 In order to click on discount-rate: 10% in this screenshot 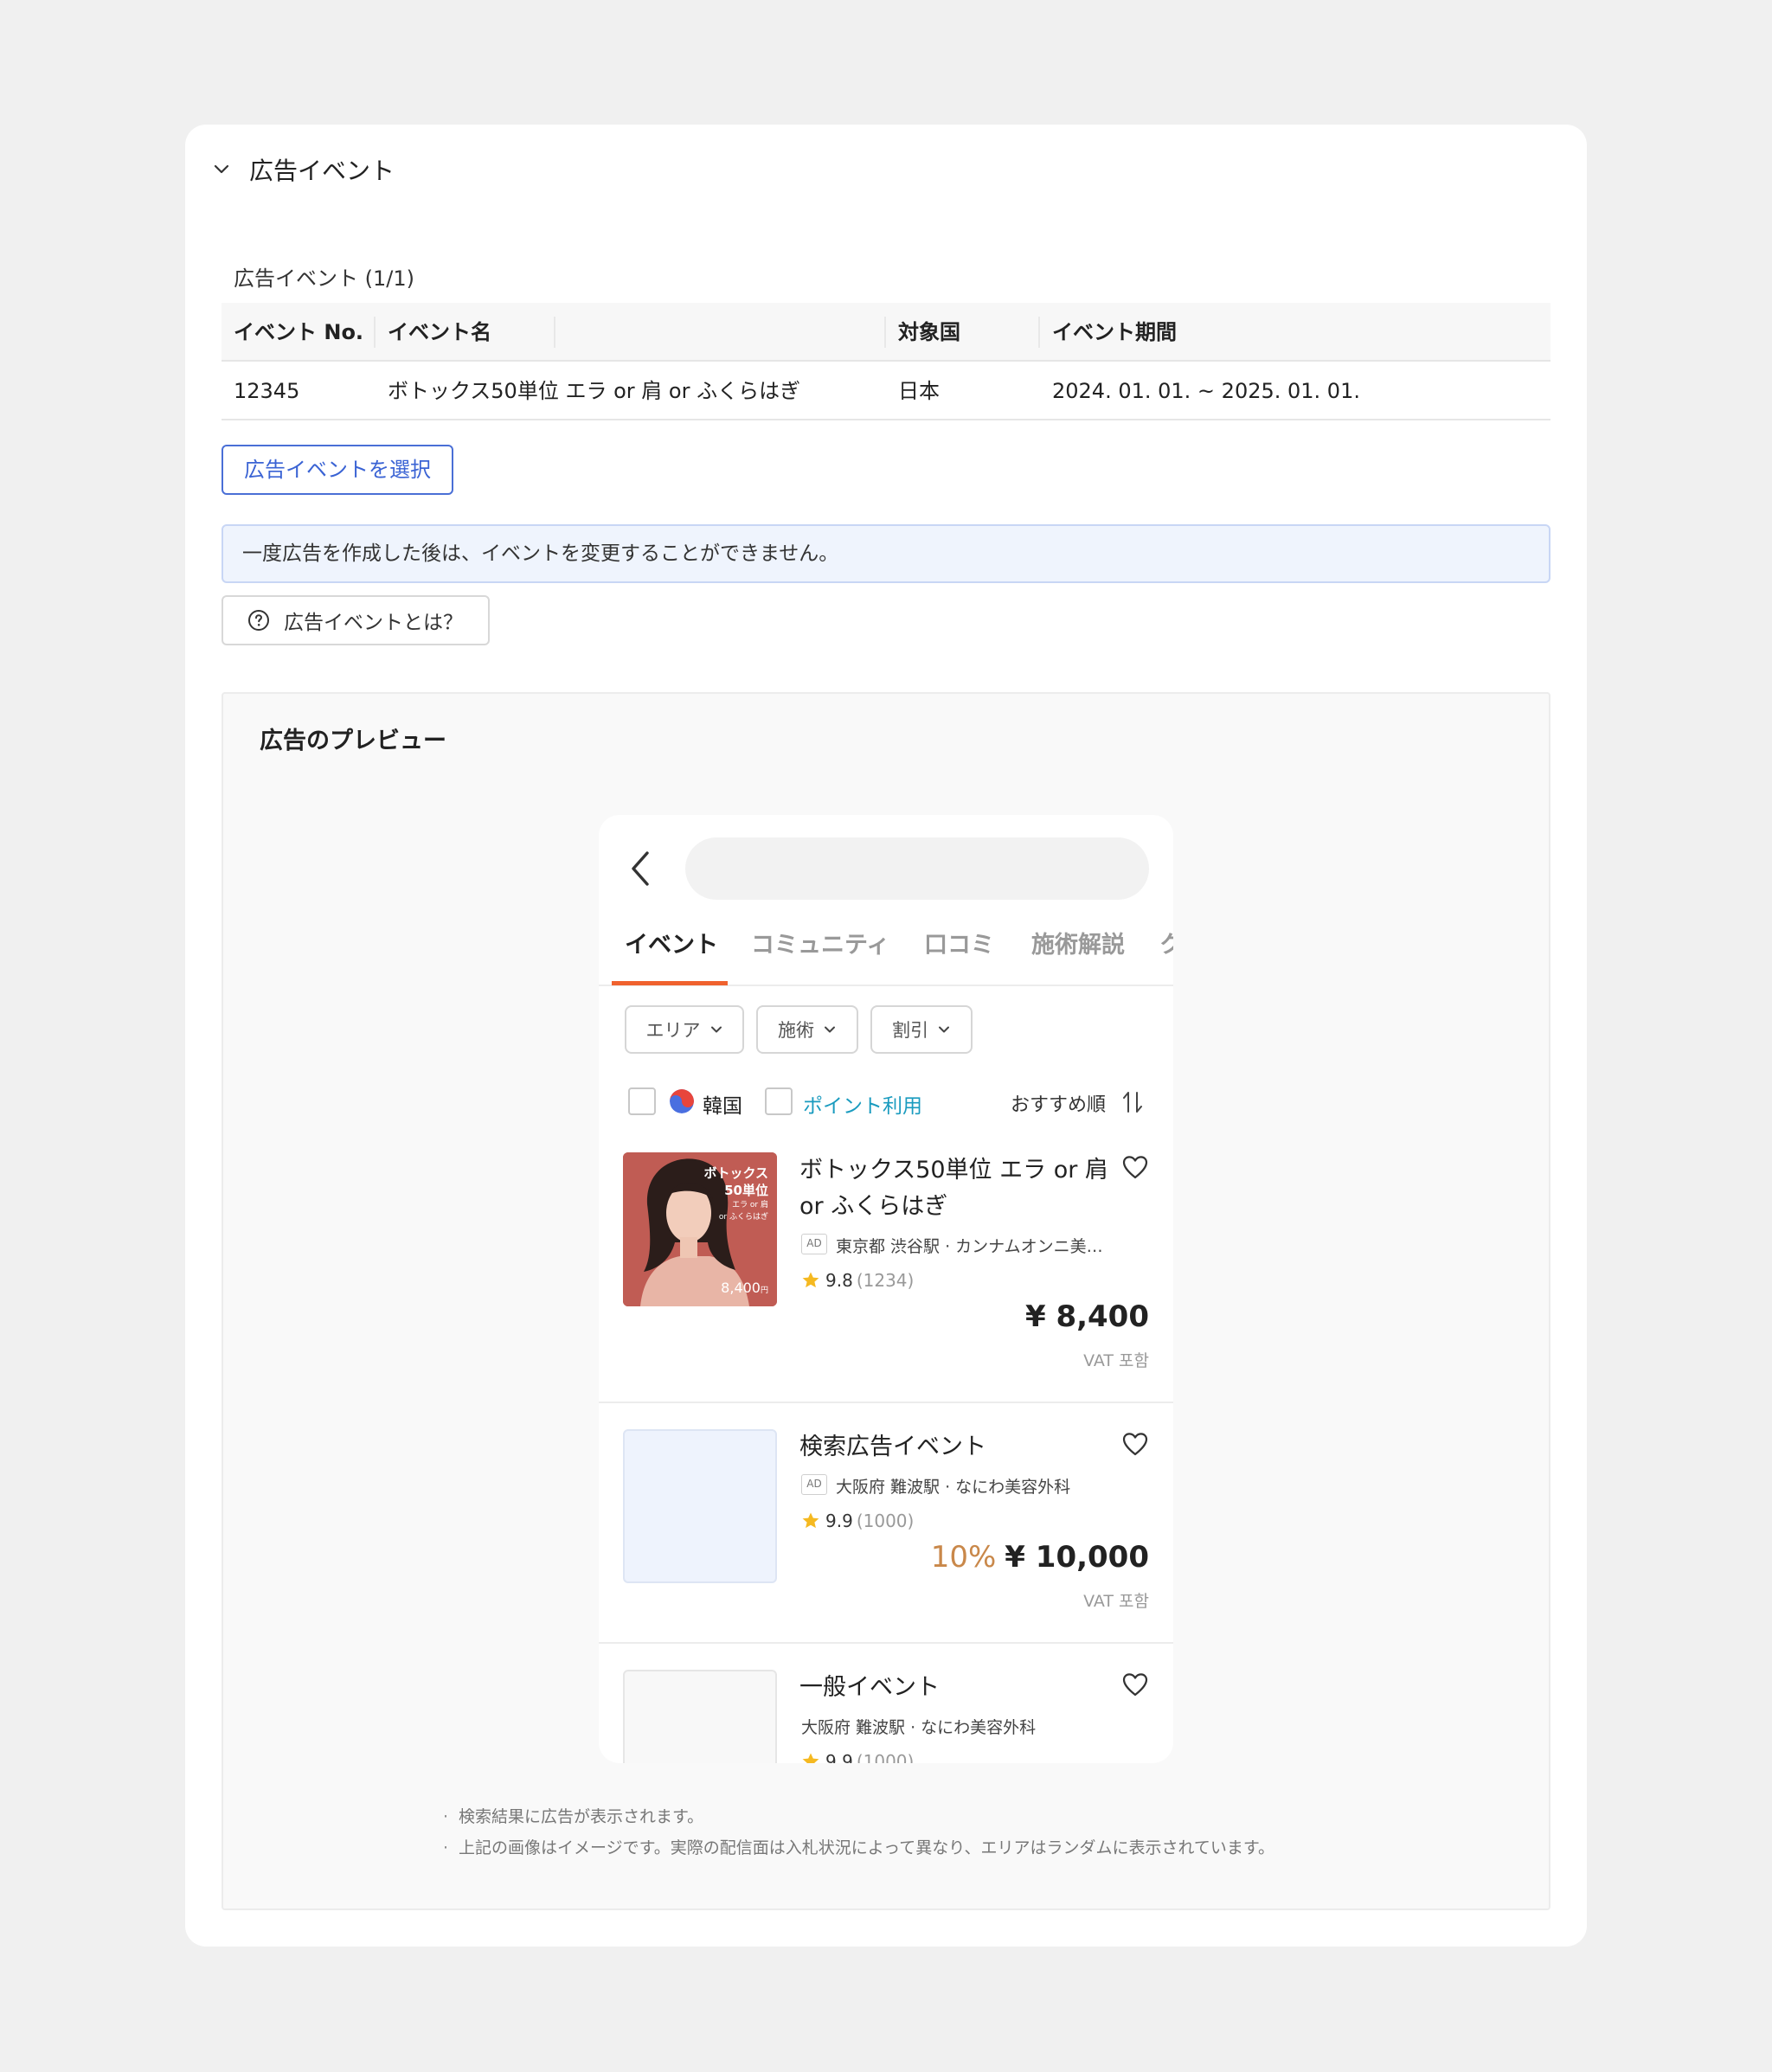, I will do `click(963, 1557)`.